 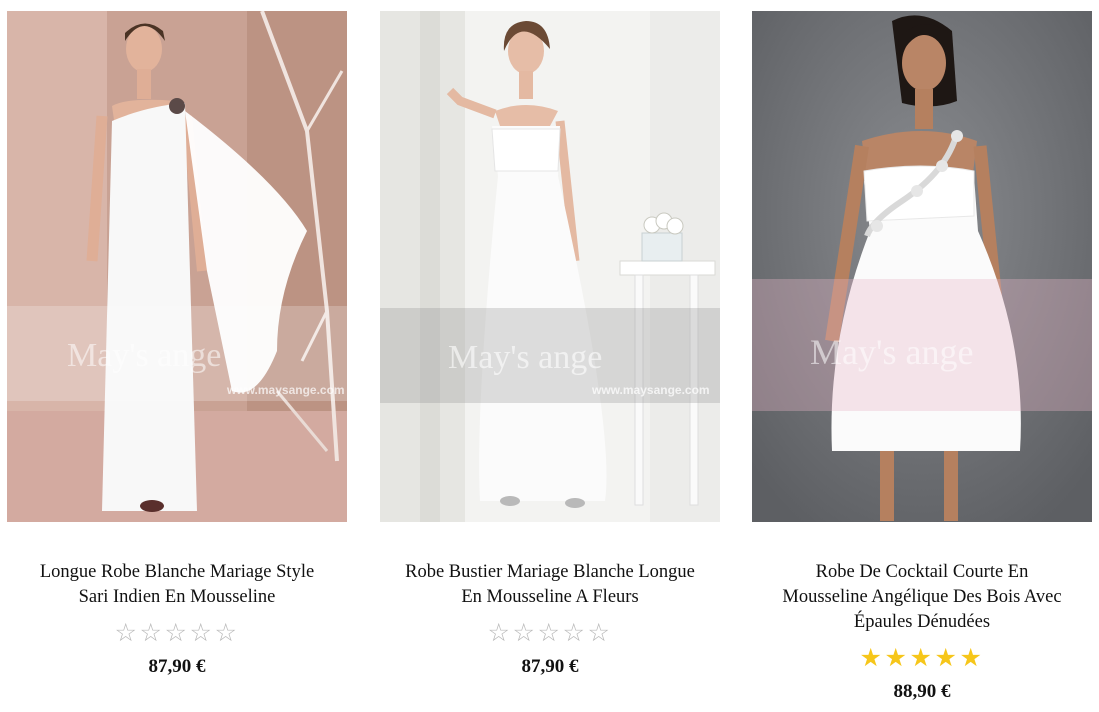 I want to click on product-title-line: Longue Robe Blanche Mariage Style, so click(x=177, y=572).